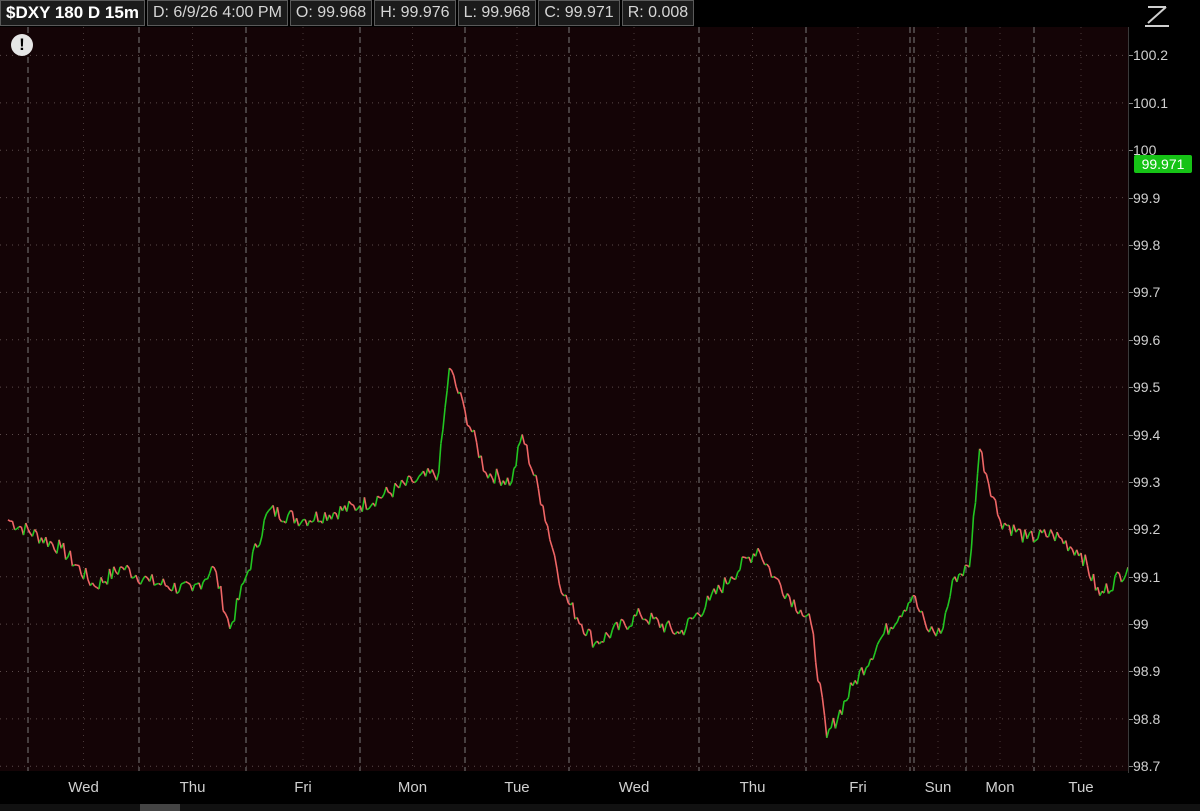 The image size is (1200, 811). What do you see at coordinates (1147, 387) in the screenshot?
I see `y-tick-label: 99.5` at bounding box center [1147, 387].